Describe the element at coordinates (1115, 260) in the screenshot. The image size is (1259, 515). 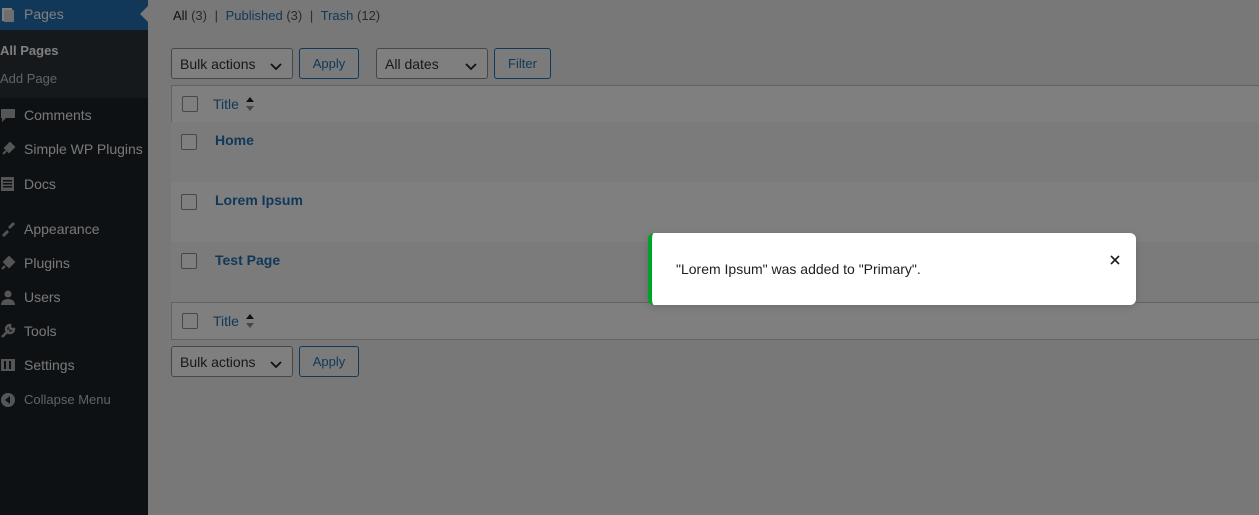
I see `close-icon` at that location.